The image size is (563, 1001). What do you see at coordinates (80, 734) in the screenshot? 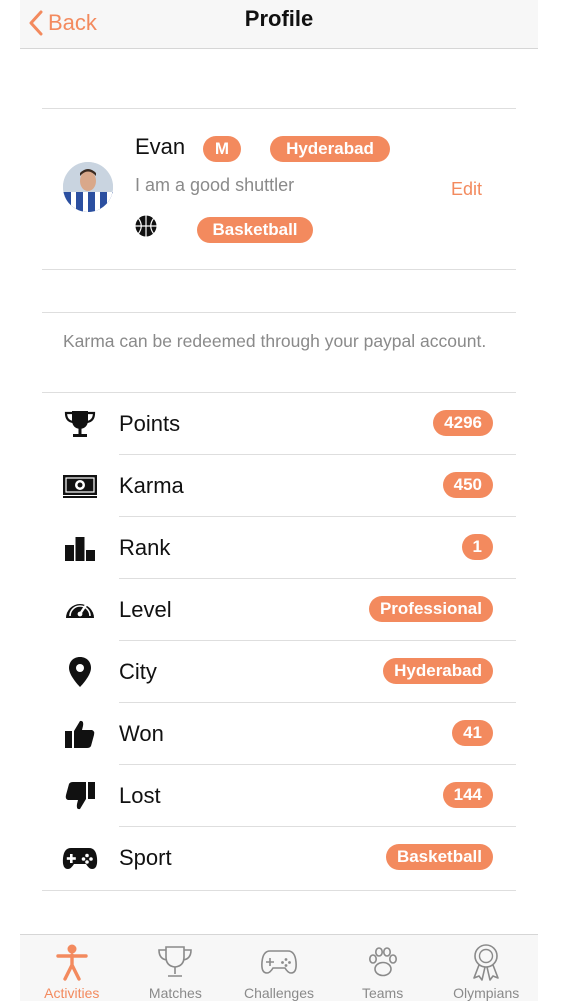
I see `thumbs-up-icon` at bounding box center [80, 734].